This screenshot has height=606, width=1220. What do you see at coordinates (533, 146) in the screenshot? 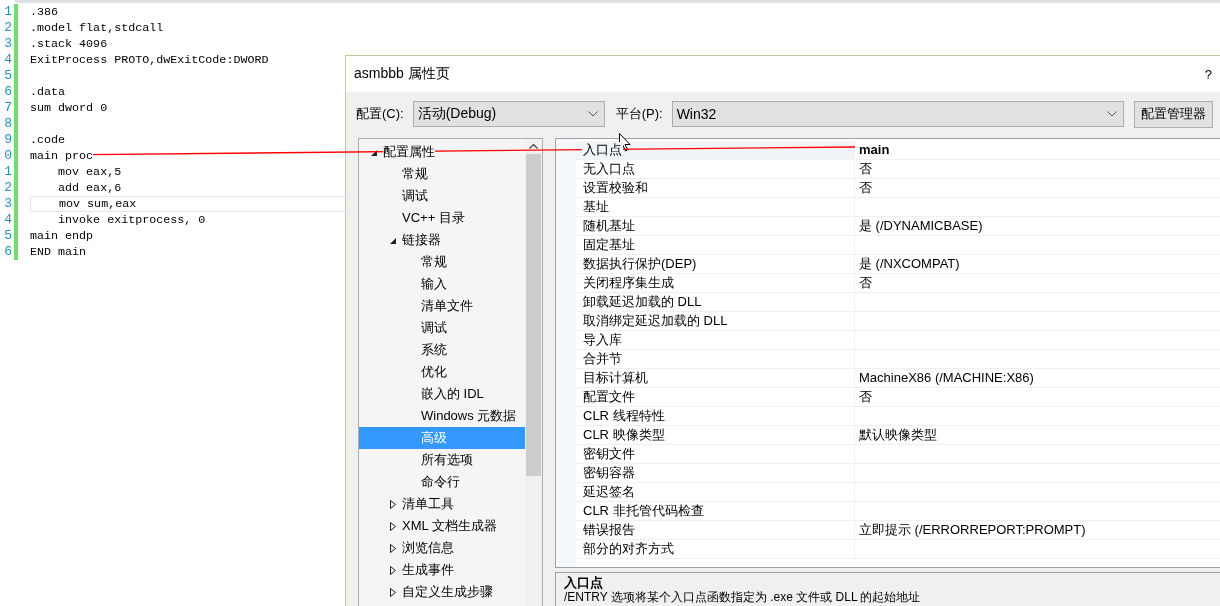
I see `scroll-up-icon` at bounding box center [533, 146].